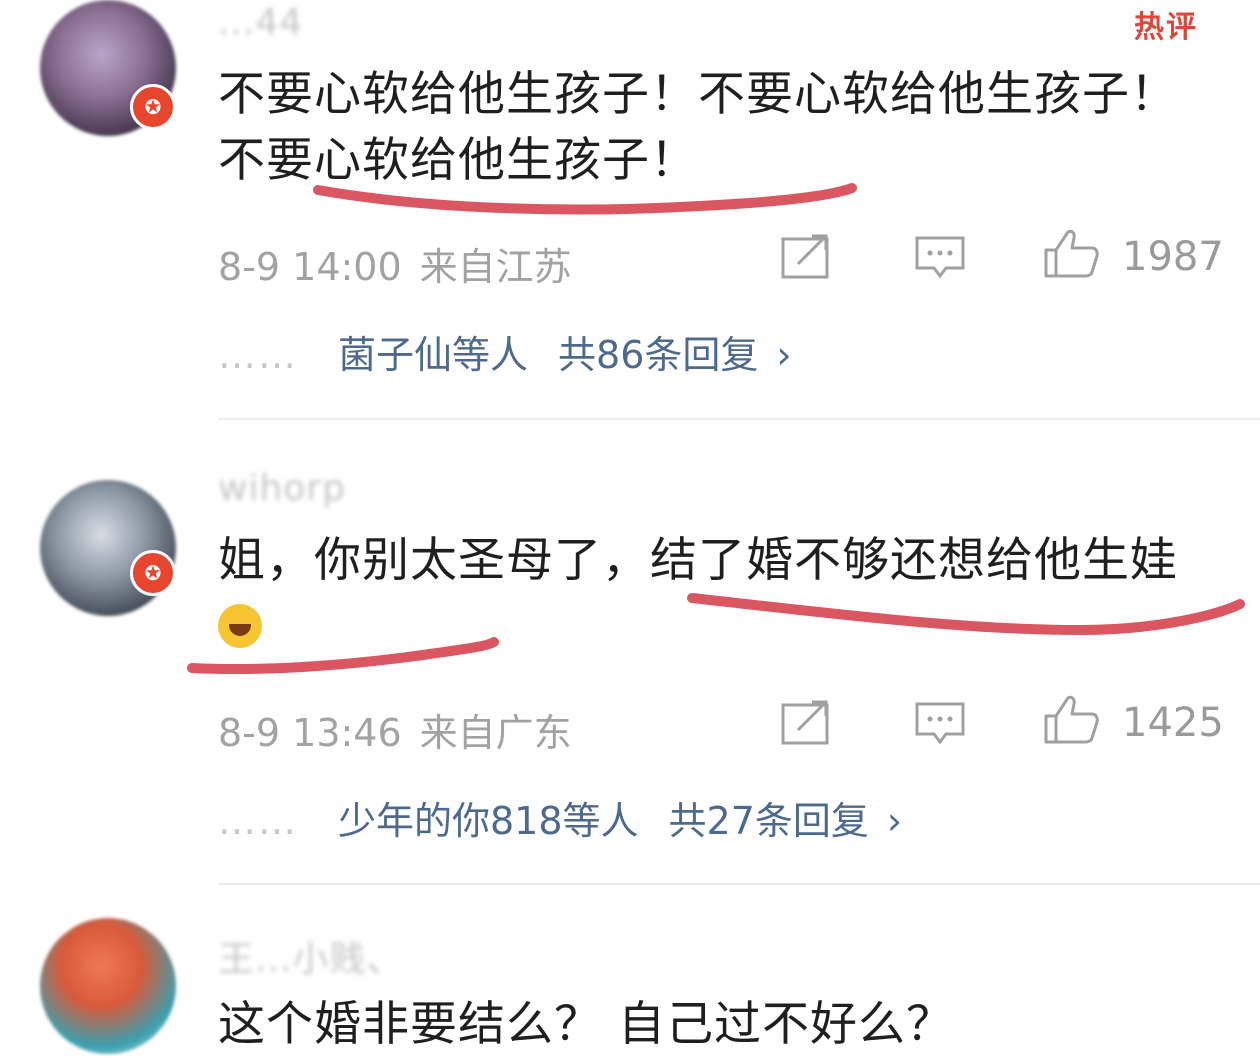 Image resolution: width=1260 pixels, height=1058 pixels. I want to click on hot-comment-badge: 热评, so click(1166, 27).